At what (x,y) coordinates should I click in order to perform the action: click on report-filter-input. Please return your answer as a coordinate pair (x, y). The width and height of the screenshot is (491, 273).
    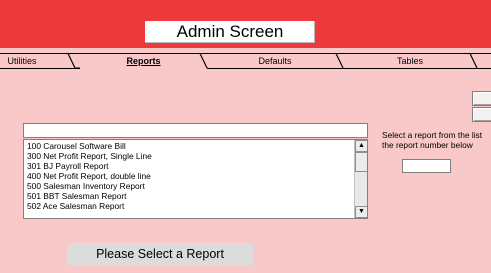
    Looking at the image, I should click on (195, 130).